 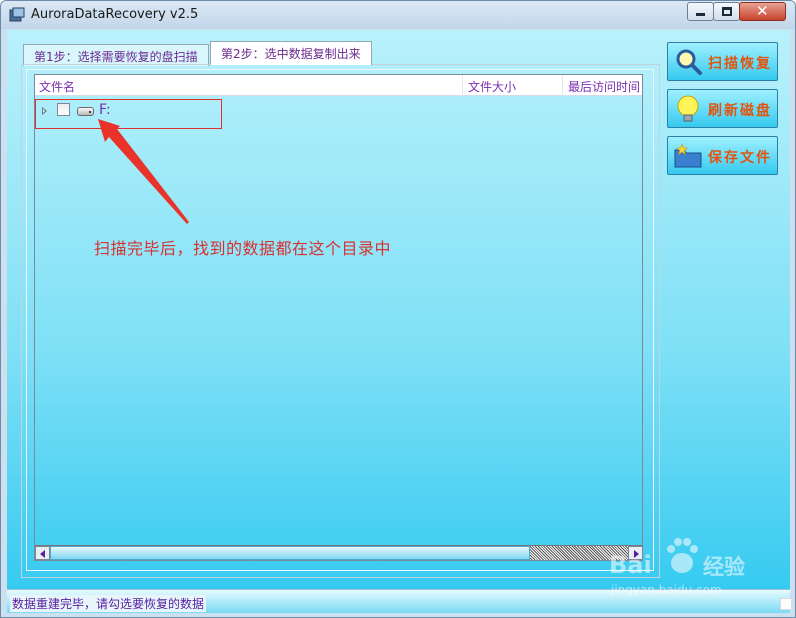 What do you see at coordinates (108, 603) in the screenshot?
I see `status-text: 数据重建完毕，请勾选要恢复的数据` at bounding box center [108, 603].